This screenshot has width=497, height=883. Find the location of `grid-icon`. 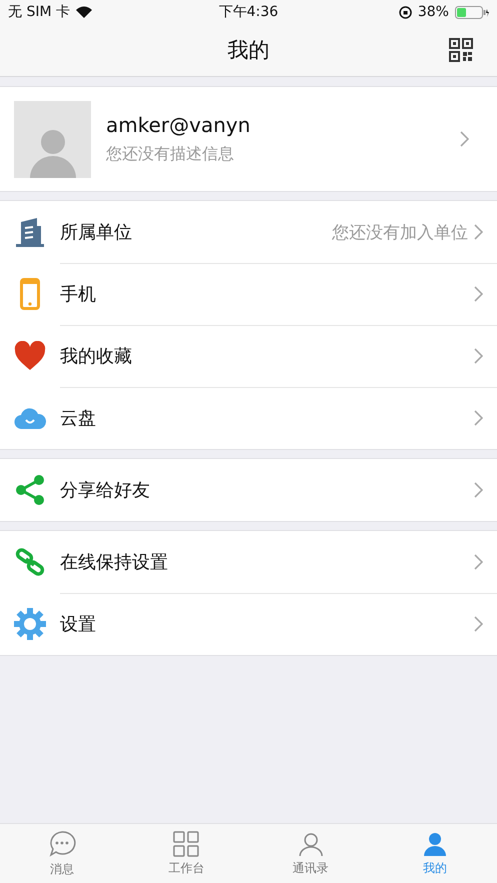

grid-icon is located at coordinates (186, 843).